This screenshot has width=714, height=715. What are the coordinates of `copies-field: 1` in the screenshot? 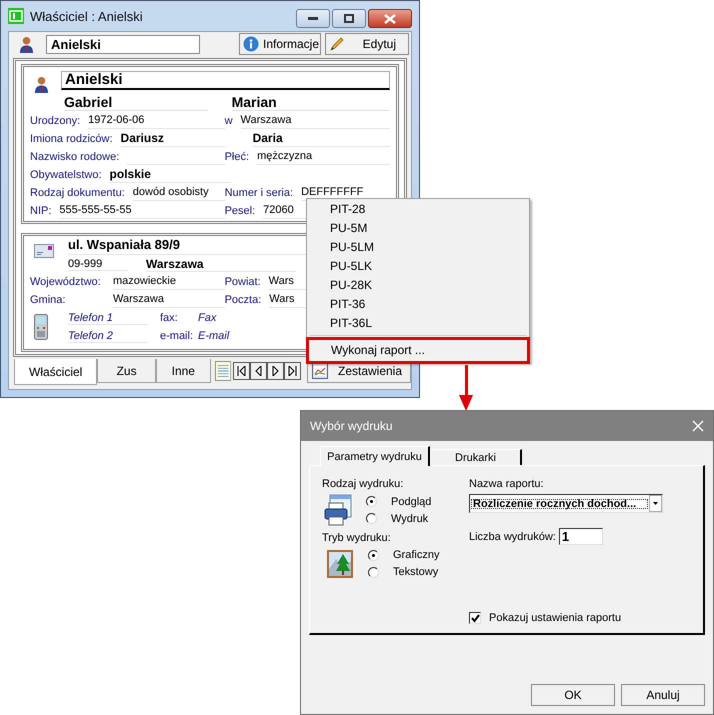 It's located at (580, 536).